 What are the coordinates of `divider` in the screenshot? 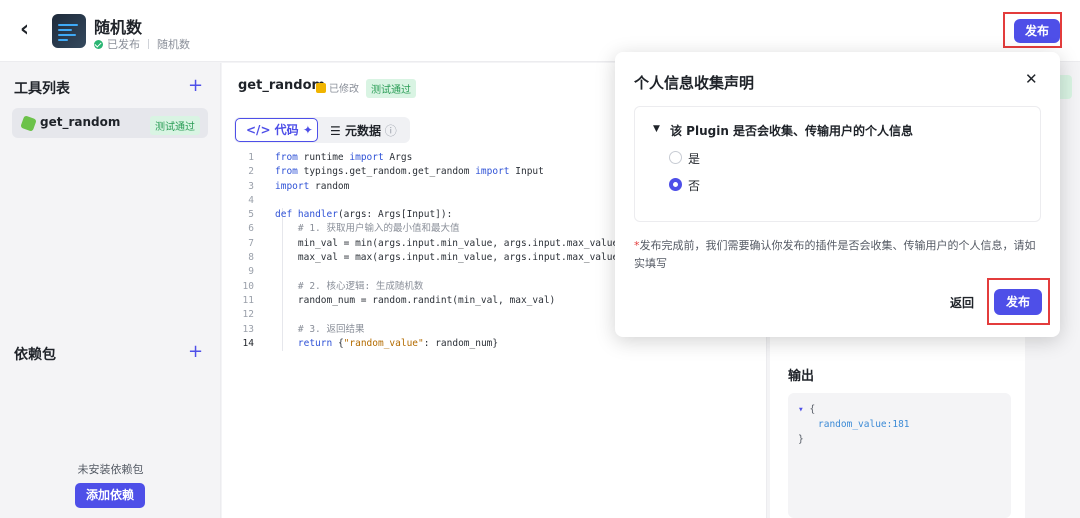 It's located at (148, 44).